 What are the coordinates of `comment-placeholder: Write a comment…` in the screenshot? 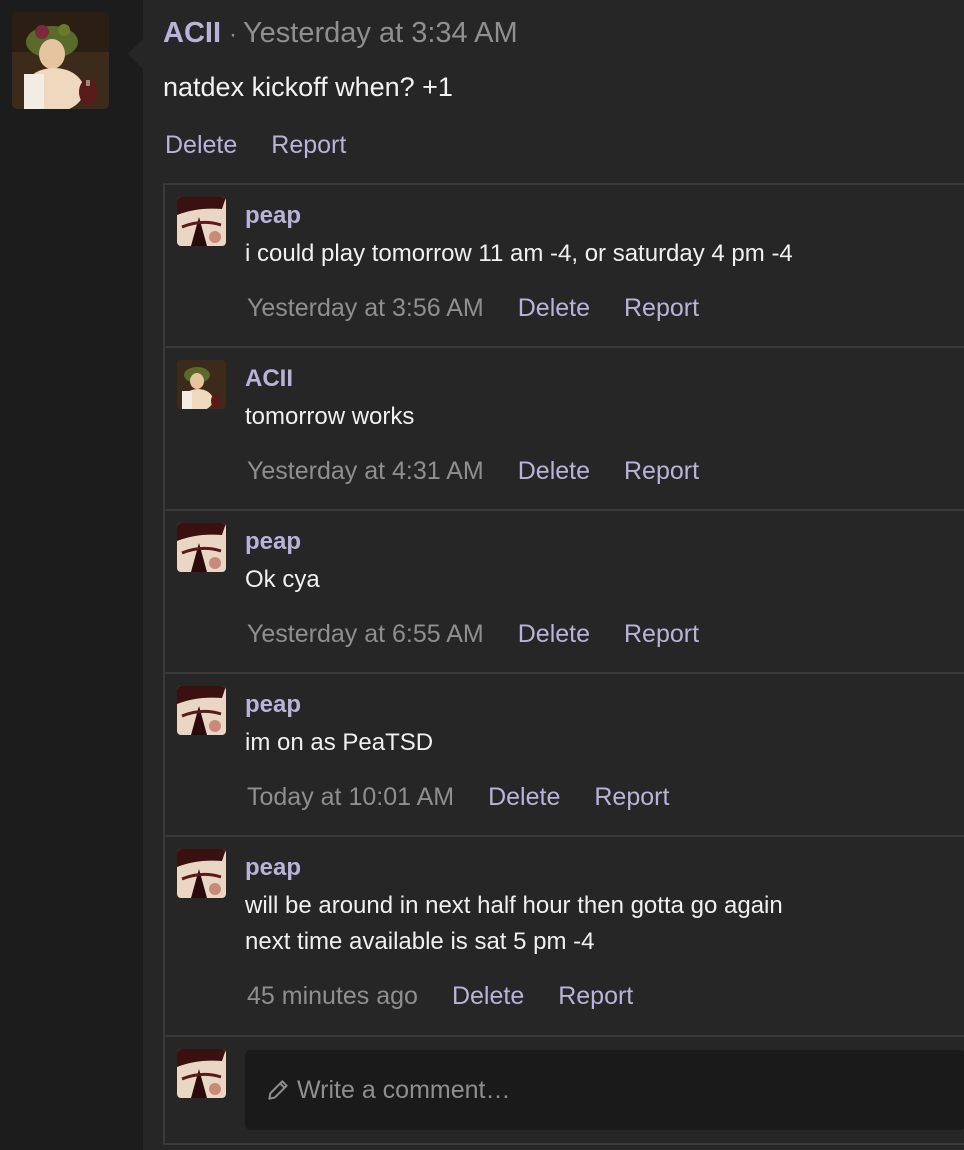 It's located at (404, 1089).